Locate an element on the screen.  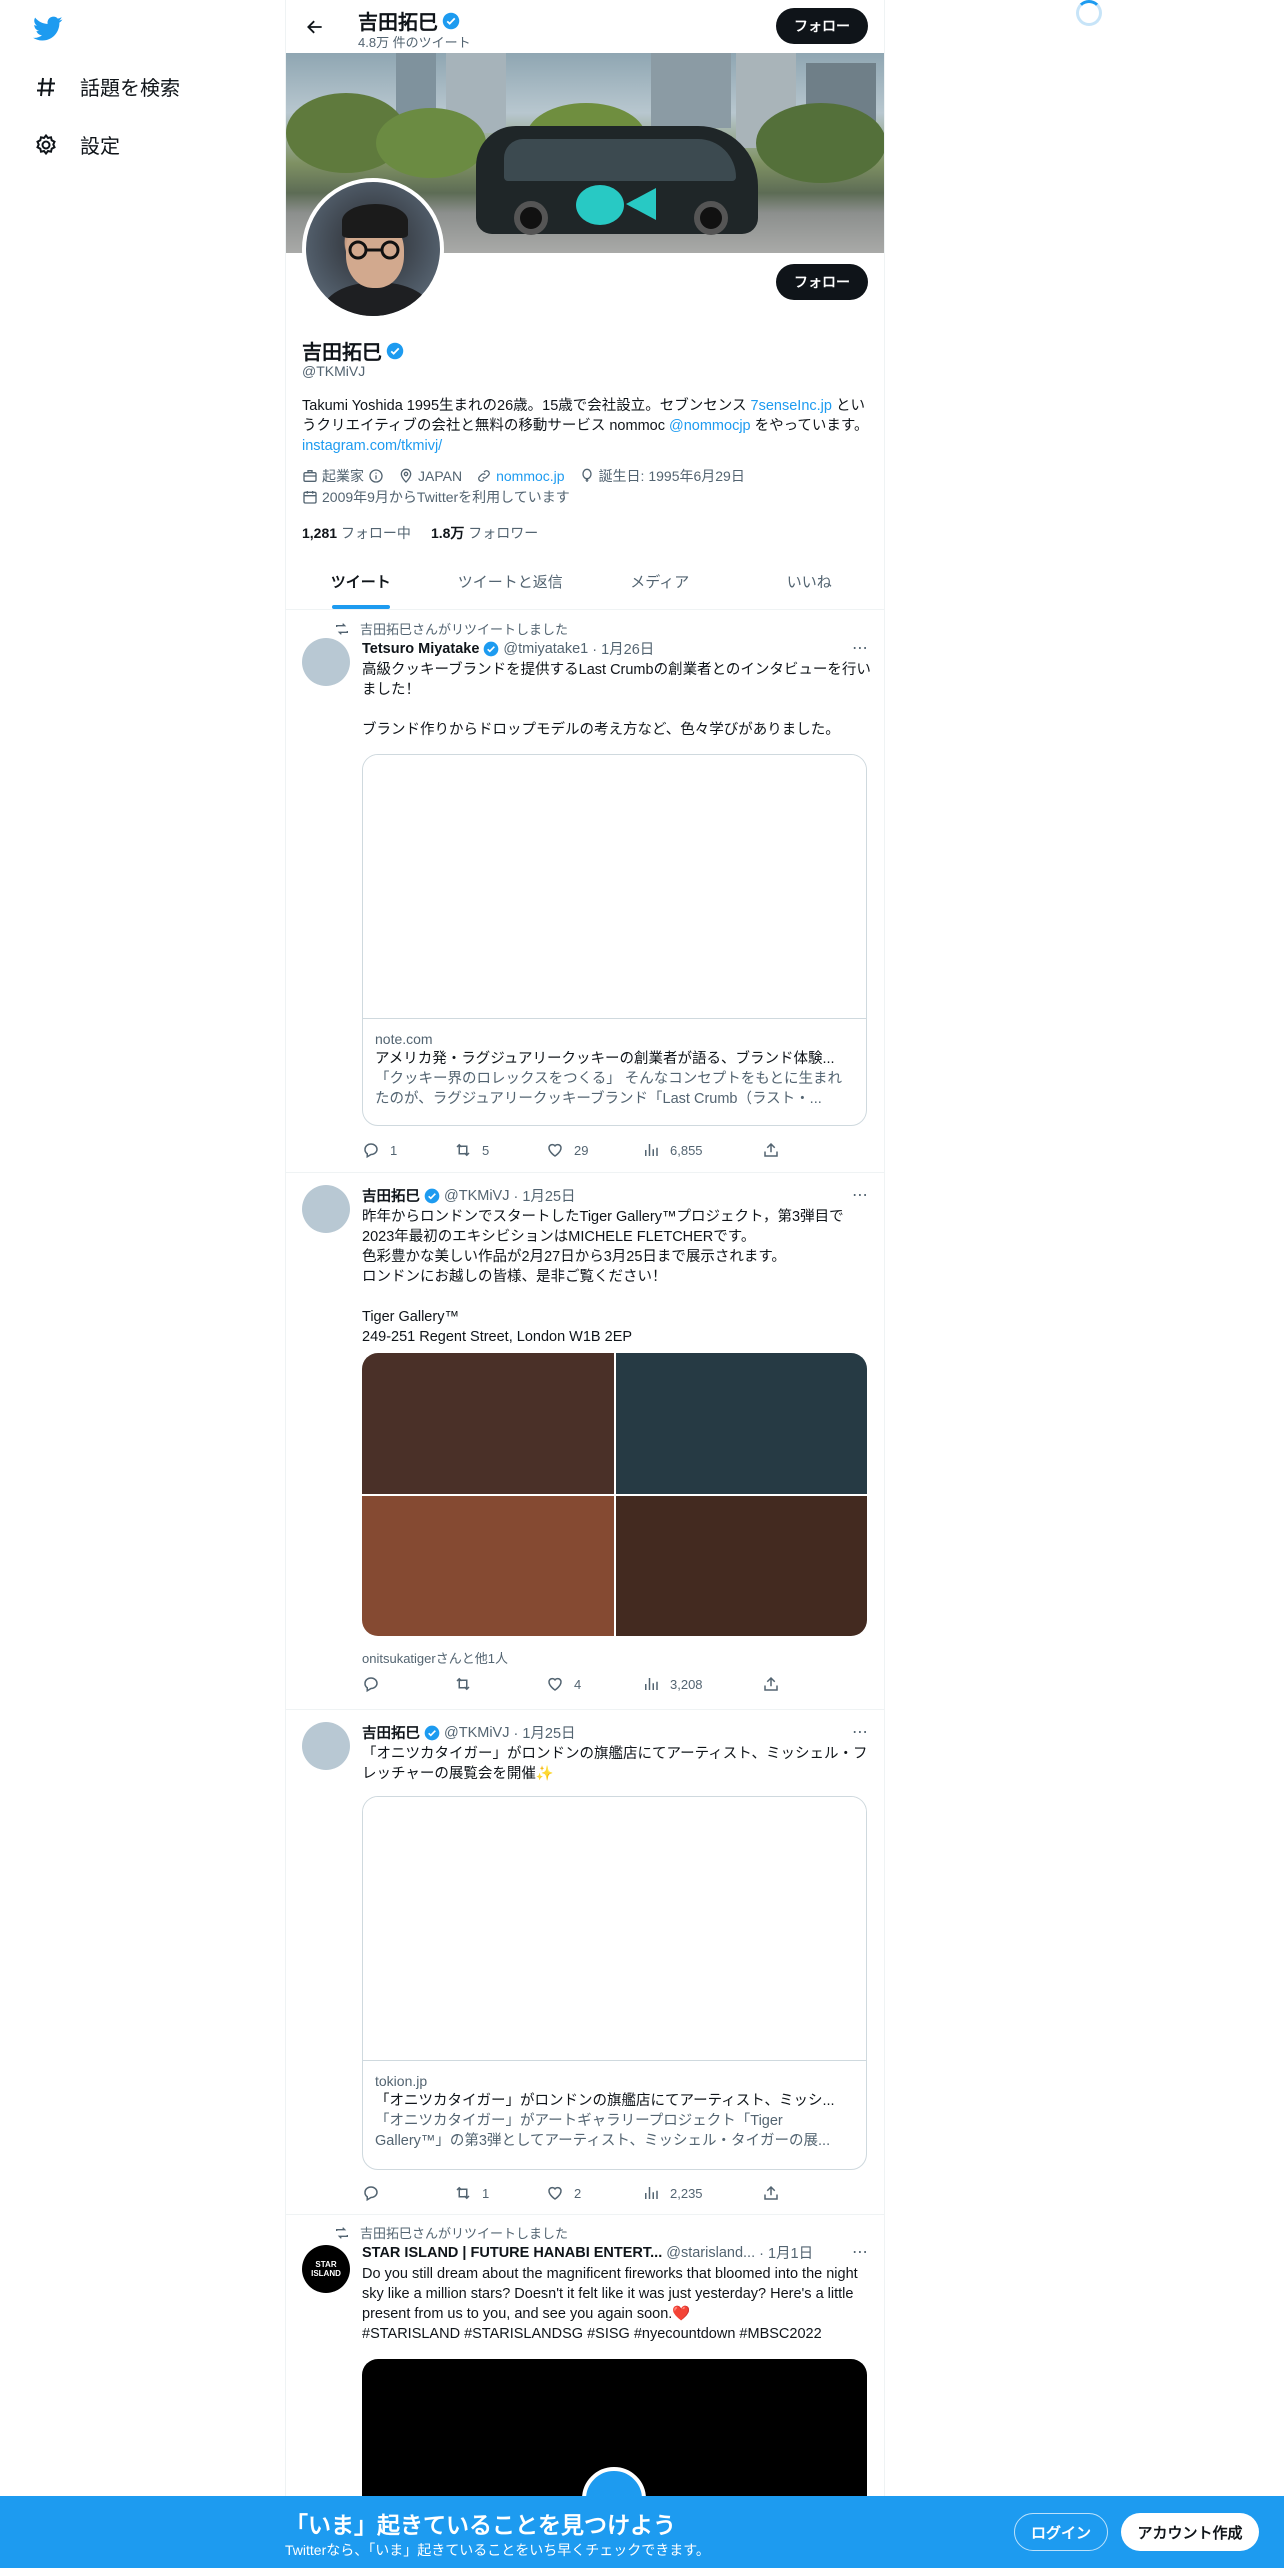
views-button: 3,208 is located at coordinates (702, 1684).